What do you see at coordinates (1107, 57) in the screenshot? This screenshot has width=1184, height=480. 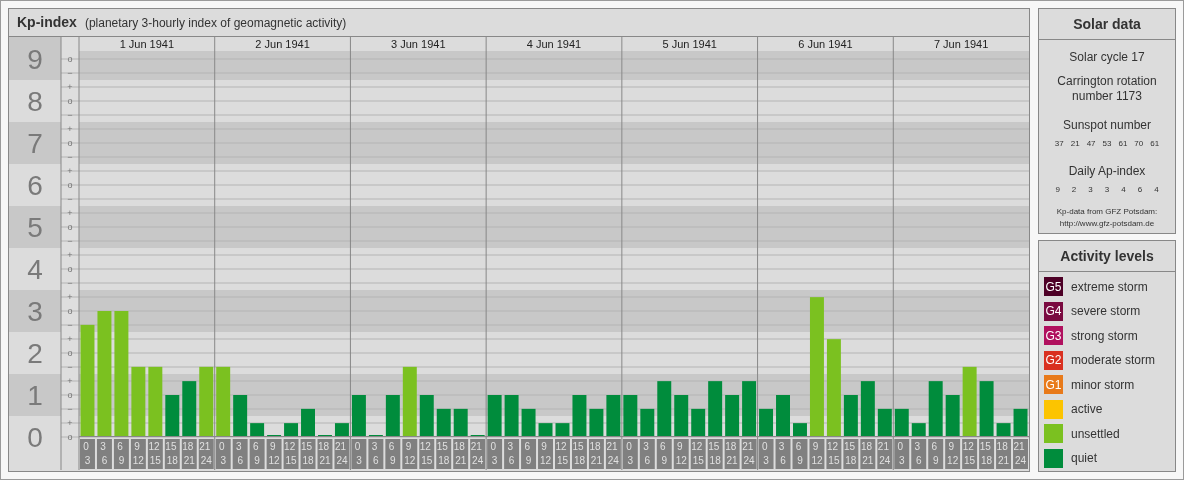 I see `solar-cycle-text: Solar cycle 17` at bounding box center [1107, 57].